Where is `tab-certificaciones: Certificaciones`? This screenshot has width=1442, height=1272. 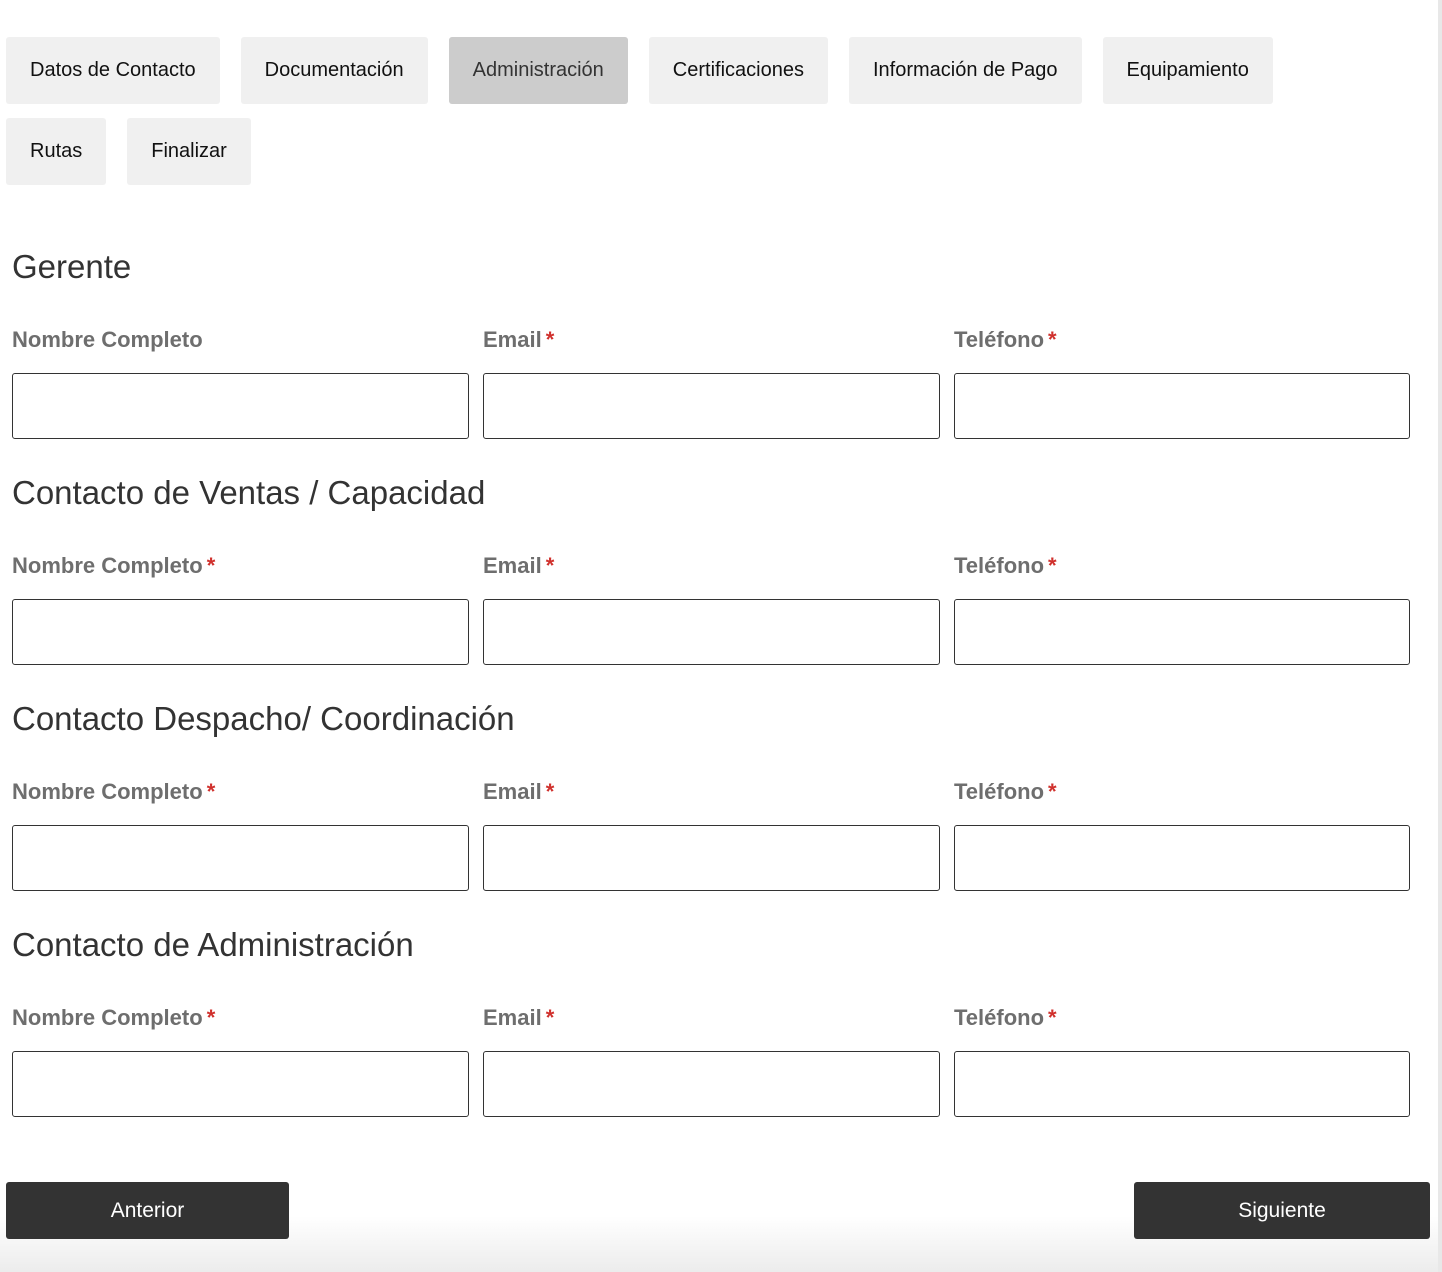
tab-certificaciones: Certificaciones is located at coordinates (738, 70).